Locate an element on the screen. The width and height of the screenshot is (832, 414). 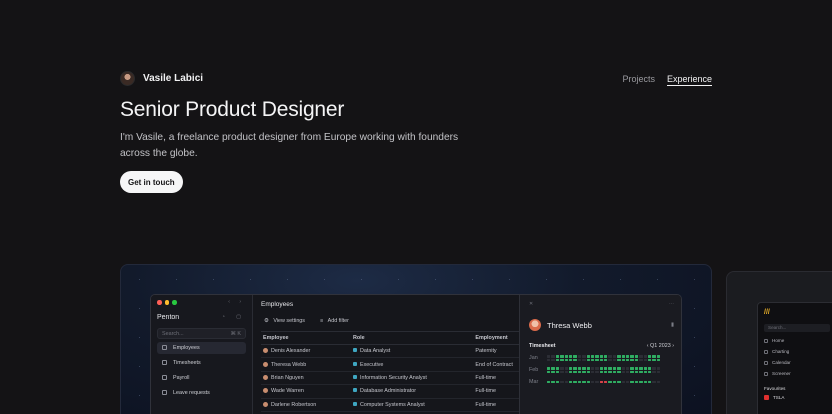
org-name: Penton is located at coordinates (168, 317).